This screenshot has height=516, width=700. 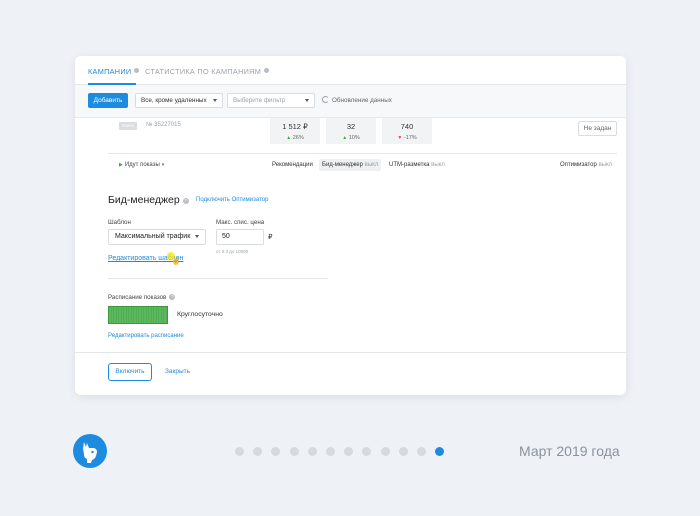 I want to click on add-button: Добавить, so click(x=108, y=100).